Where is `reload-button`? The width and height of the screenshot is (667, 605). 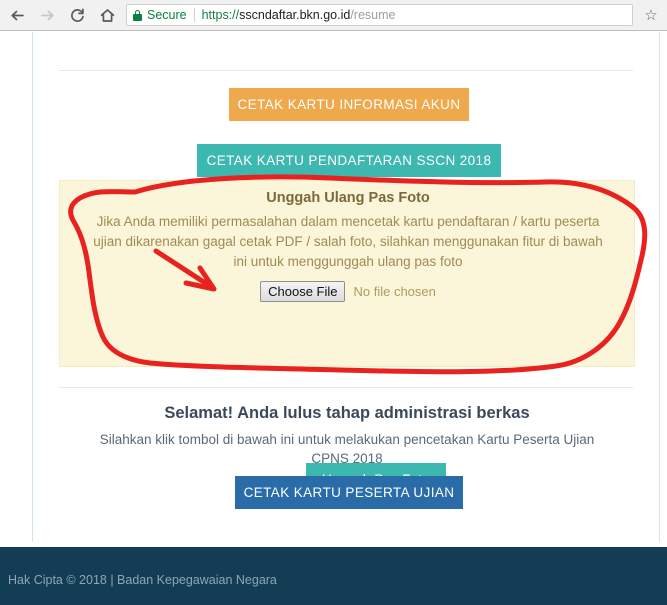 reload-button is located at coordinates (77, 15).